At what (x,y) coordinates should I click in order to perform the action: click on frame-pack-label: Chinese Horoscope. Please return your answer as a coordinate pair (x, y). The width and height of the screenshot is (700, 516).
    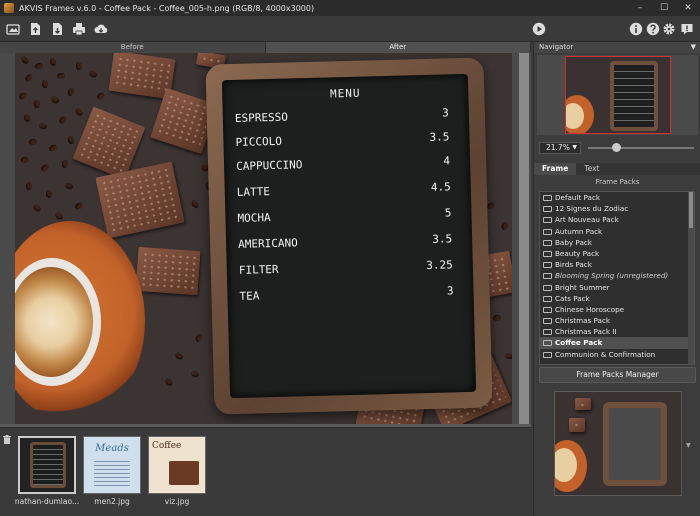
    Looking at the image, I should click on (590, 309).